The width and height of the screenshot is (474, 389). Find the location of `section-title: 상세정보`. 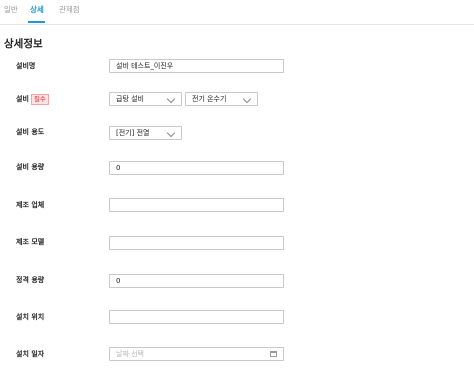

section-title: 상세정보 is located at coordinates (23, 44).